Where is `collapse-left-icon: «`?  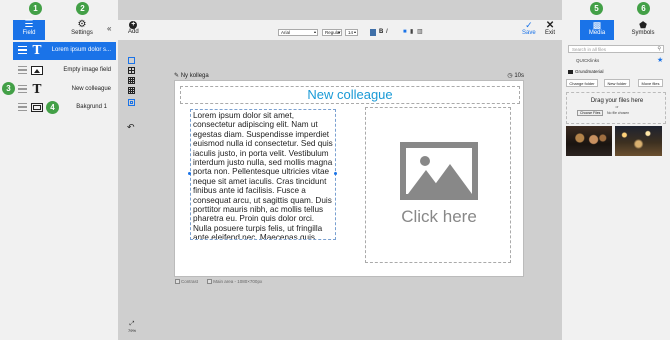
collapse-left-icon: « is located at coordinates (109, 28).